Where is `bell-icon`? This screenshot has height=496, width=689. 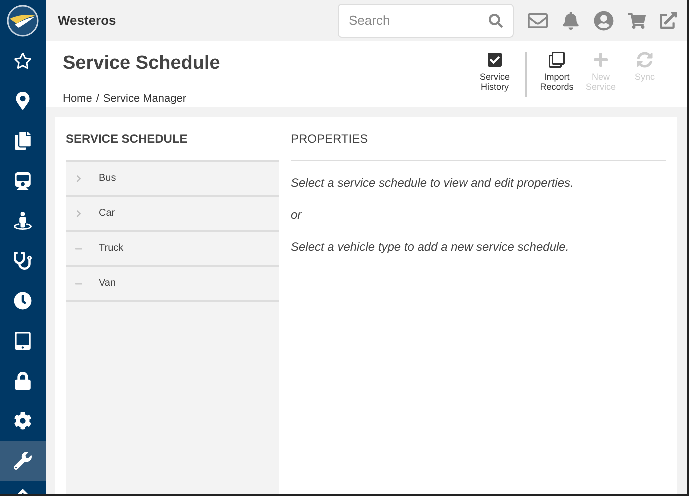 bell-icon is located at coordinates (571, 21).